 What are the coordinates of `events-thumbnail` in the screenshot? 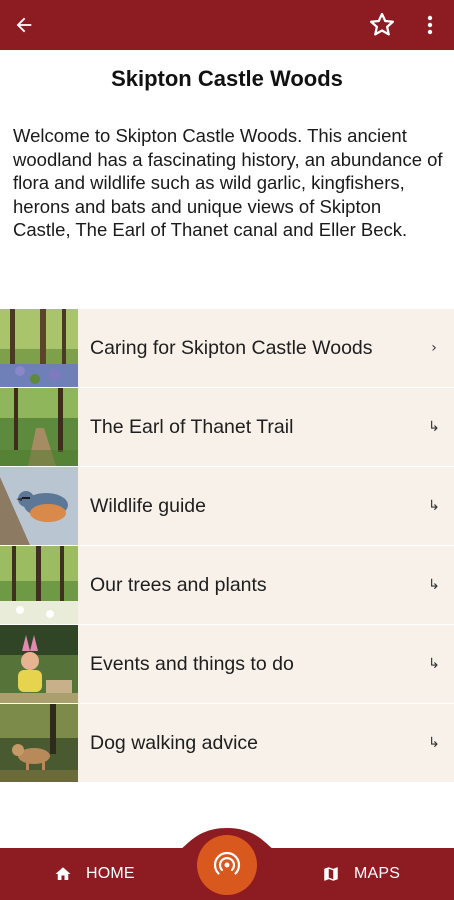 It's located at (39, 664).